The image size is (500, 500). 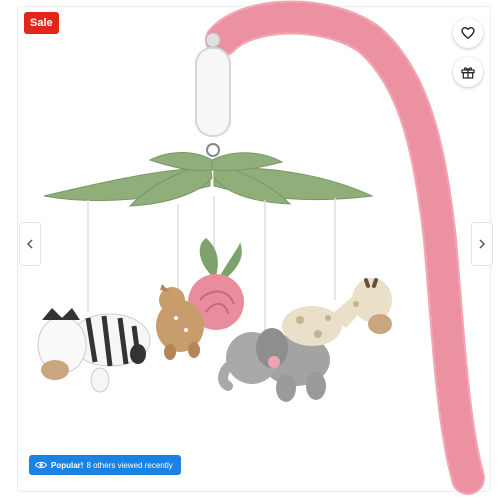 What do you see at coordinates (208, 179) in the screenshot?
I see `leaf-canopy` at bounding box center [208, 179].